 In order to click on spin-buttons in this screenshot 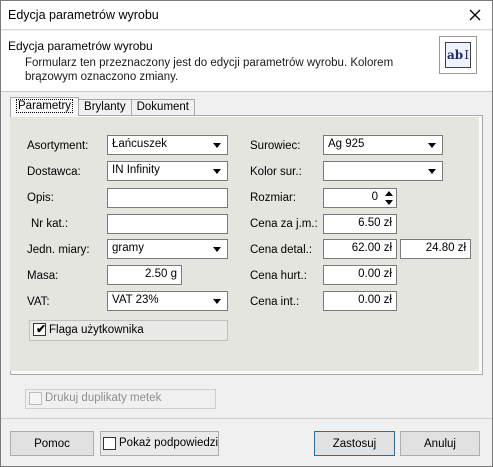, I will do `click(389, 198)`.